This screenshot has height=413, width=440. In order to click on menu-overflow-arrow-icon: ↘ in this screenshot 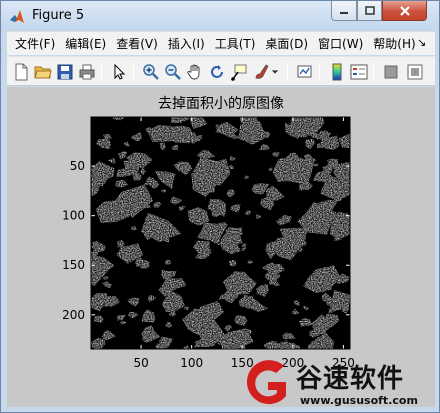, I will do `click(424, 44)`.